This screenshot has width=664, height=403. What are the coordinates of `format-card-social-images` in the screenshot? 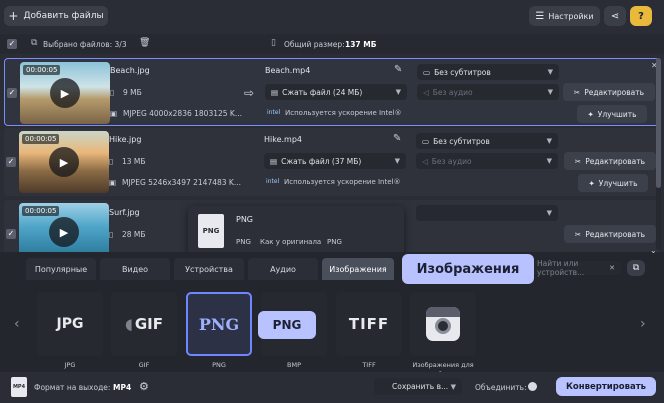 It's located at (443, 324).